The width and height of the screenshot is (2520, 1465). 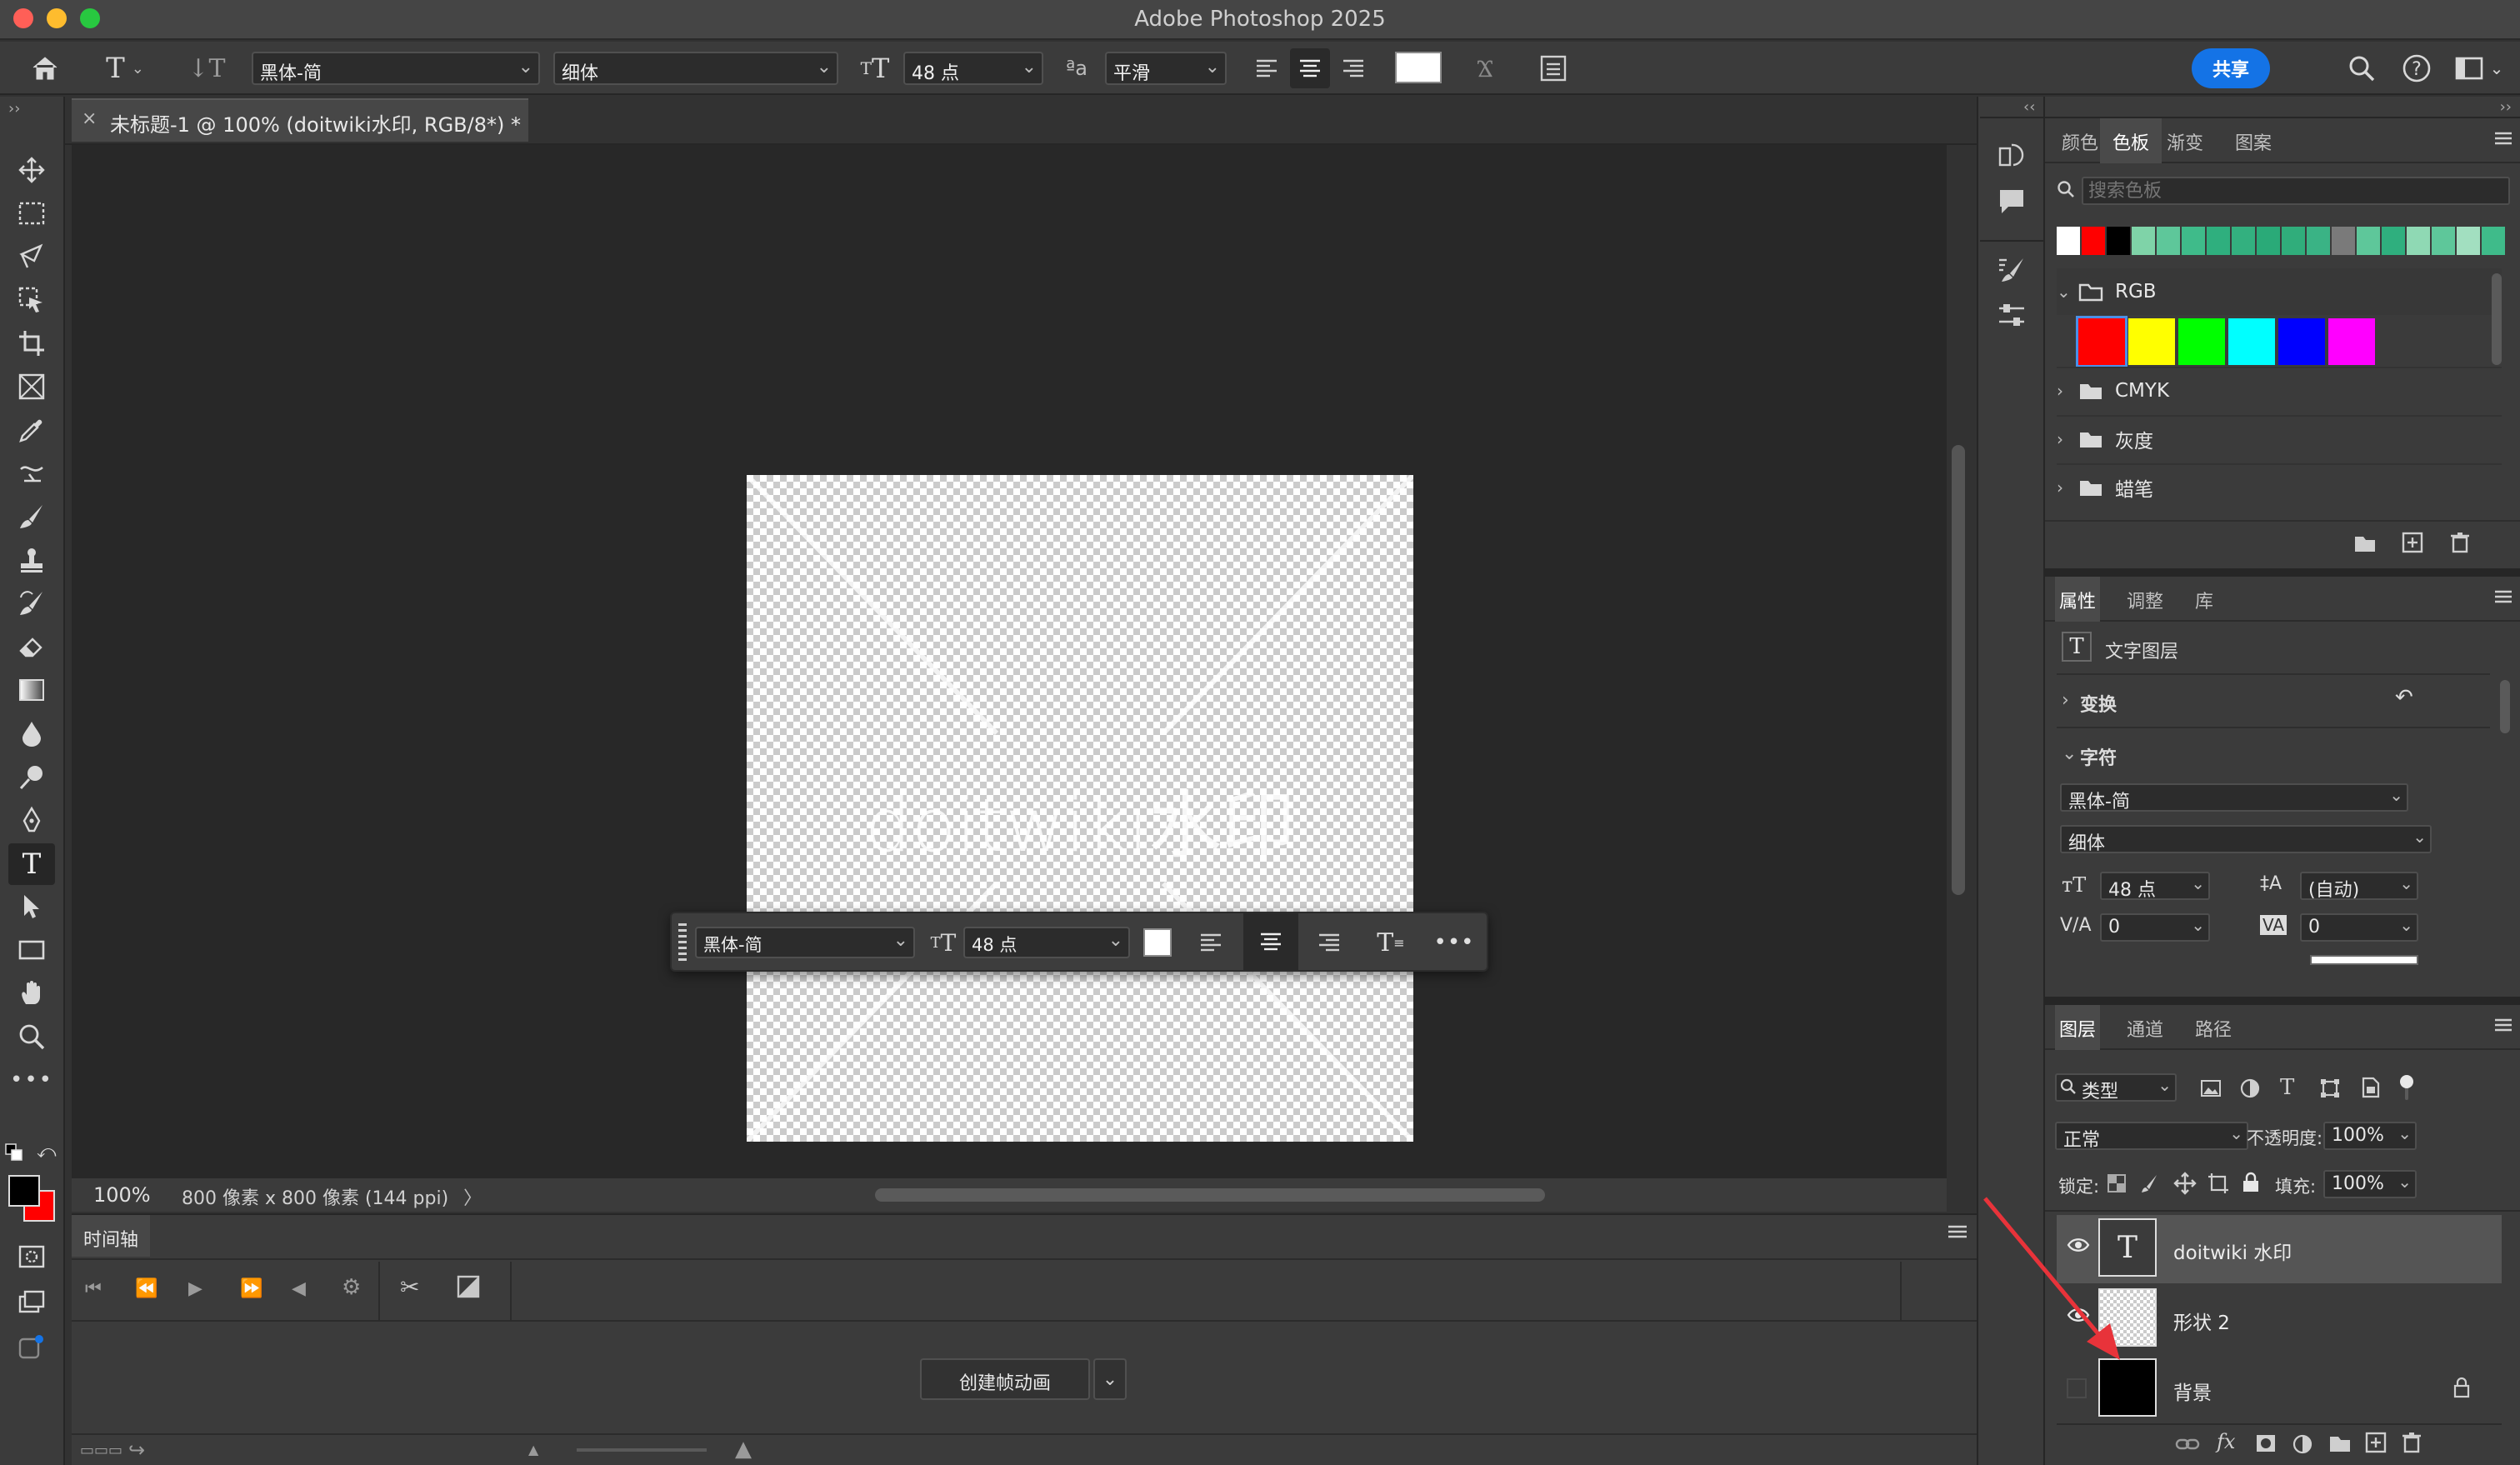 I want to click on filter-smart-object-icon, so click(x=2370, y=1087).